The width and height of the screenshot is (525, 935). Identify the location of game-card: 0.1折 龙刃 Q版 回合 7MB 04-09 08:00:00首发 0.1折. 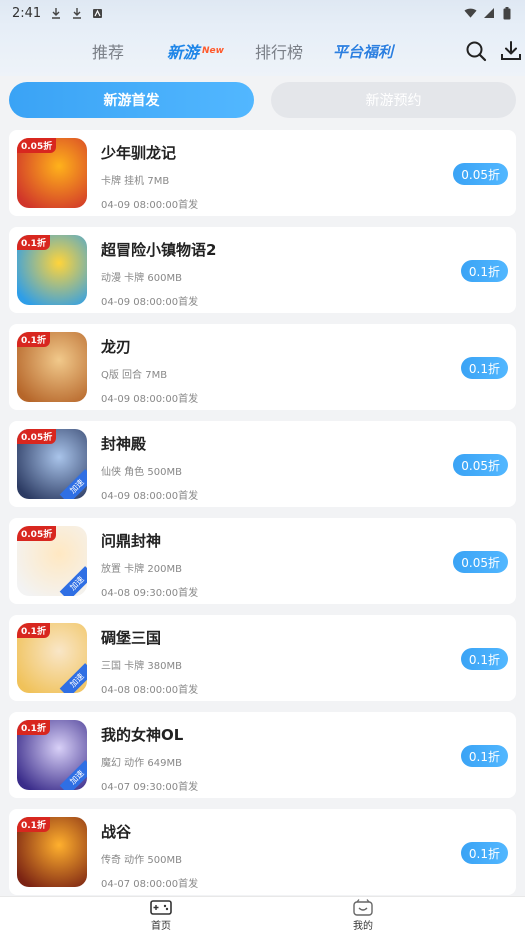
(262, 367).